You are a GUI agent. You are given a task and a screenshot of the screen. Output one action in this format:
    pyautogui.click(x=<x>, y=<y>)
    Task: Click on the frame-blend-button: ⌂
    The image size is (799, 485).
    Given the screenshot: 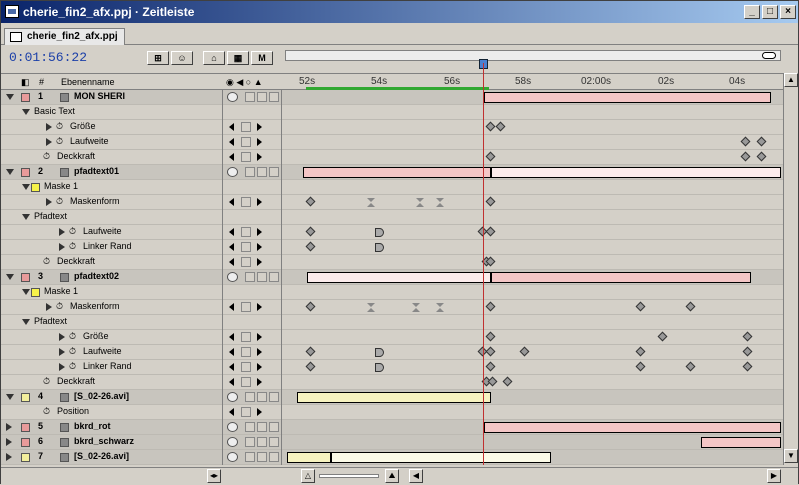 What is the action you would take?
    pyautogui.click(x=214, y=58)
    